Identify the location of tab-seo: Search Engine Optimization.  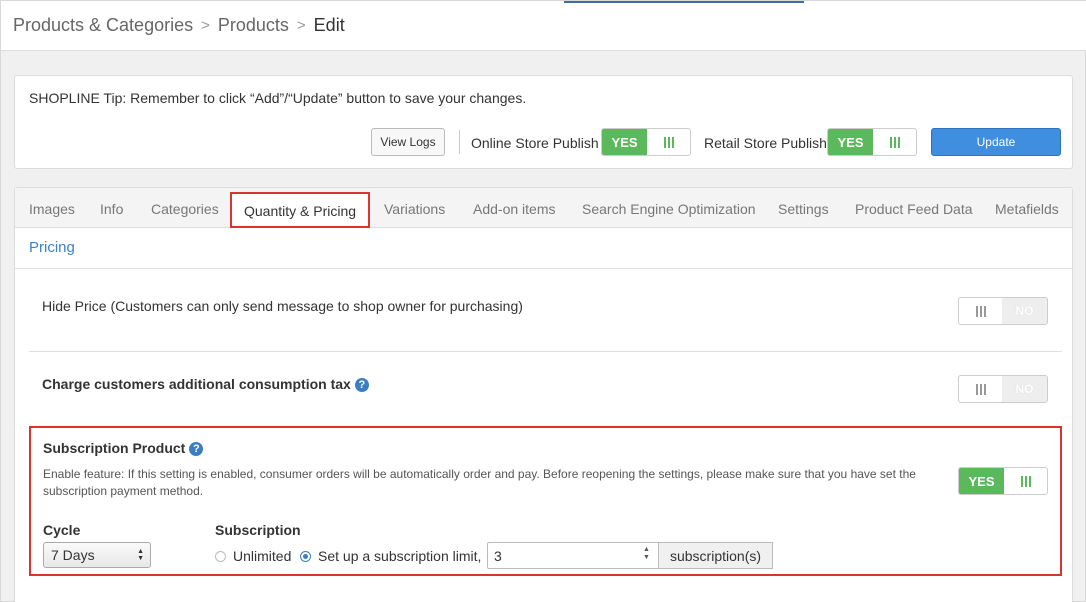
(669, 209).